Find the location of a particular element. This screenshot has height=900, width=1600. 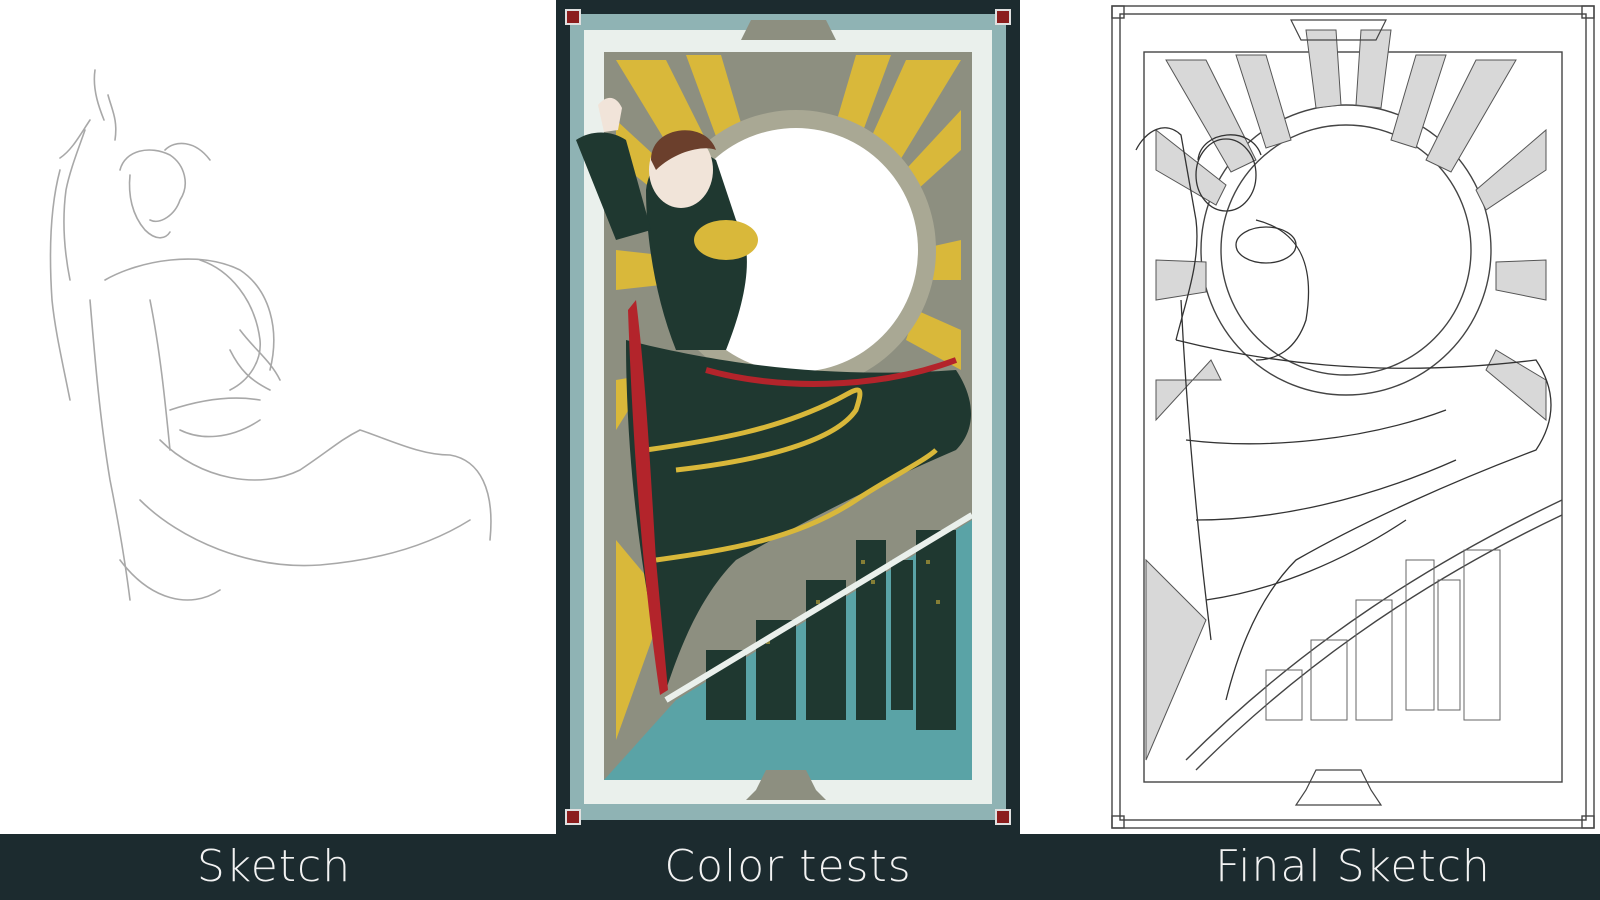

caption-bar: Sketch Color tests Final Sketch is located at coordinates (800, 867).